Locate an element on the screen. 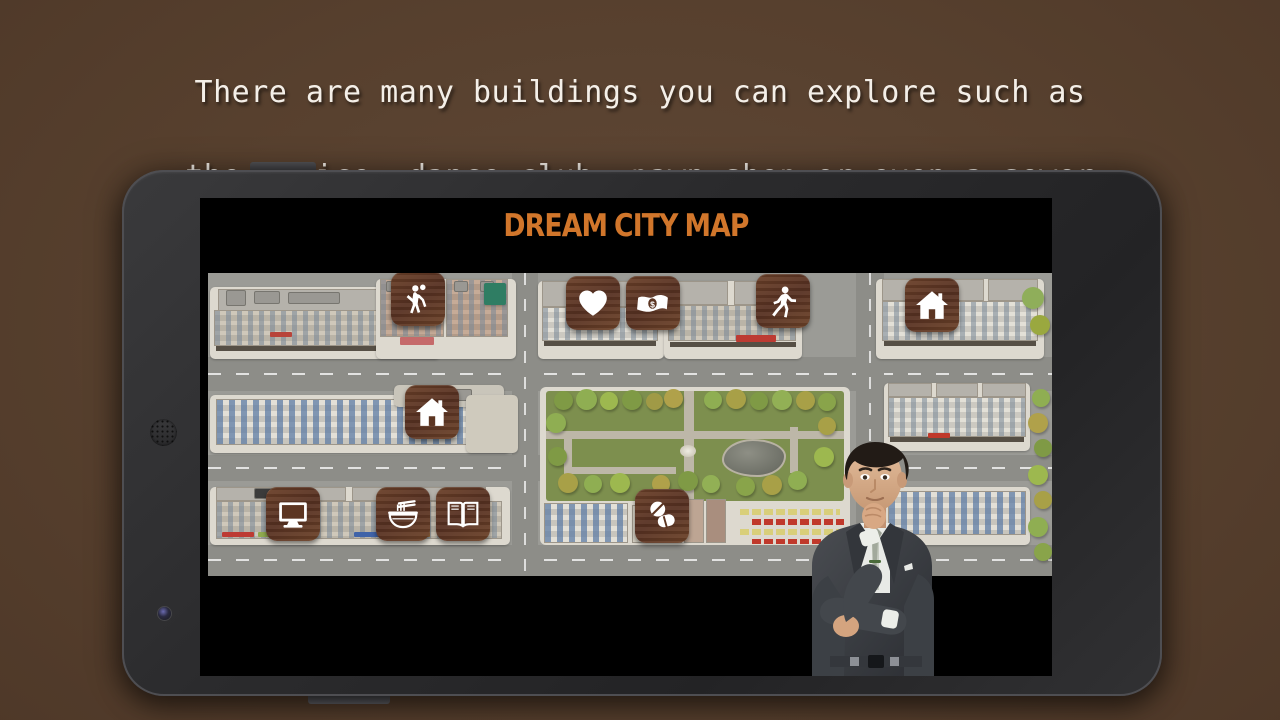  poi-home-west is located at coordinates (432, 412).